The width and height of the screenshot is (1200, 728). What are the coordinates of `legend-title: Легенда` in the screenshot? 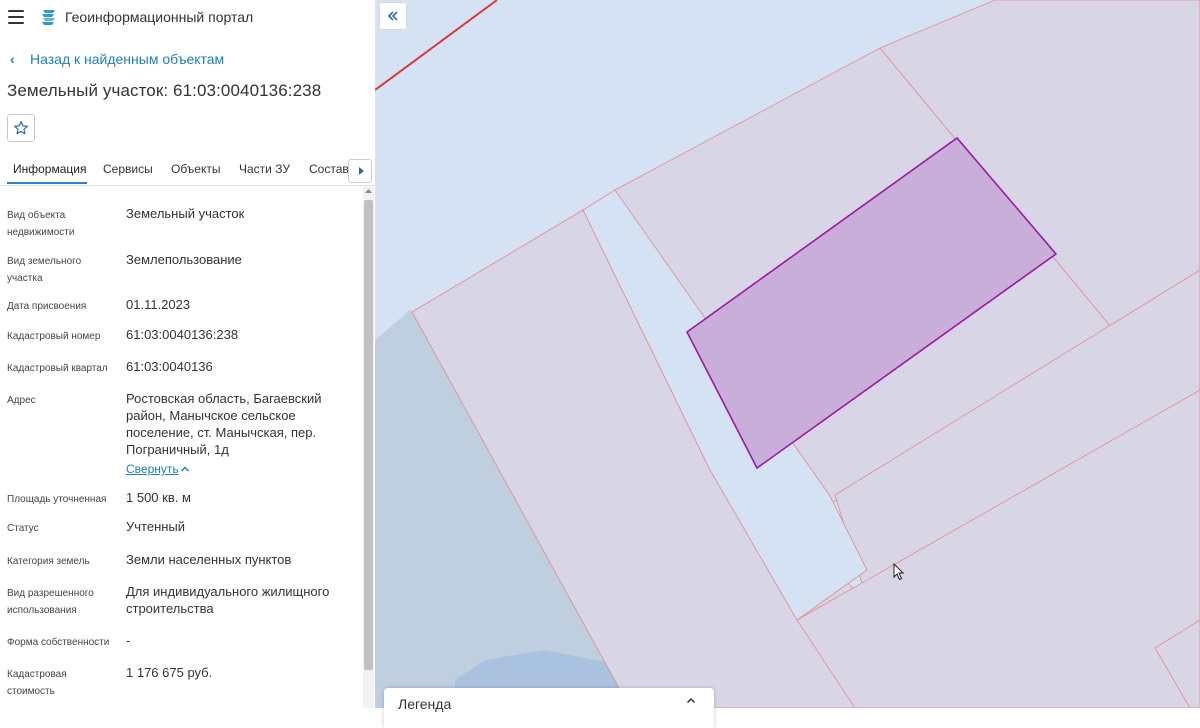 It's located at (425, 704).